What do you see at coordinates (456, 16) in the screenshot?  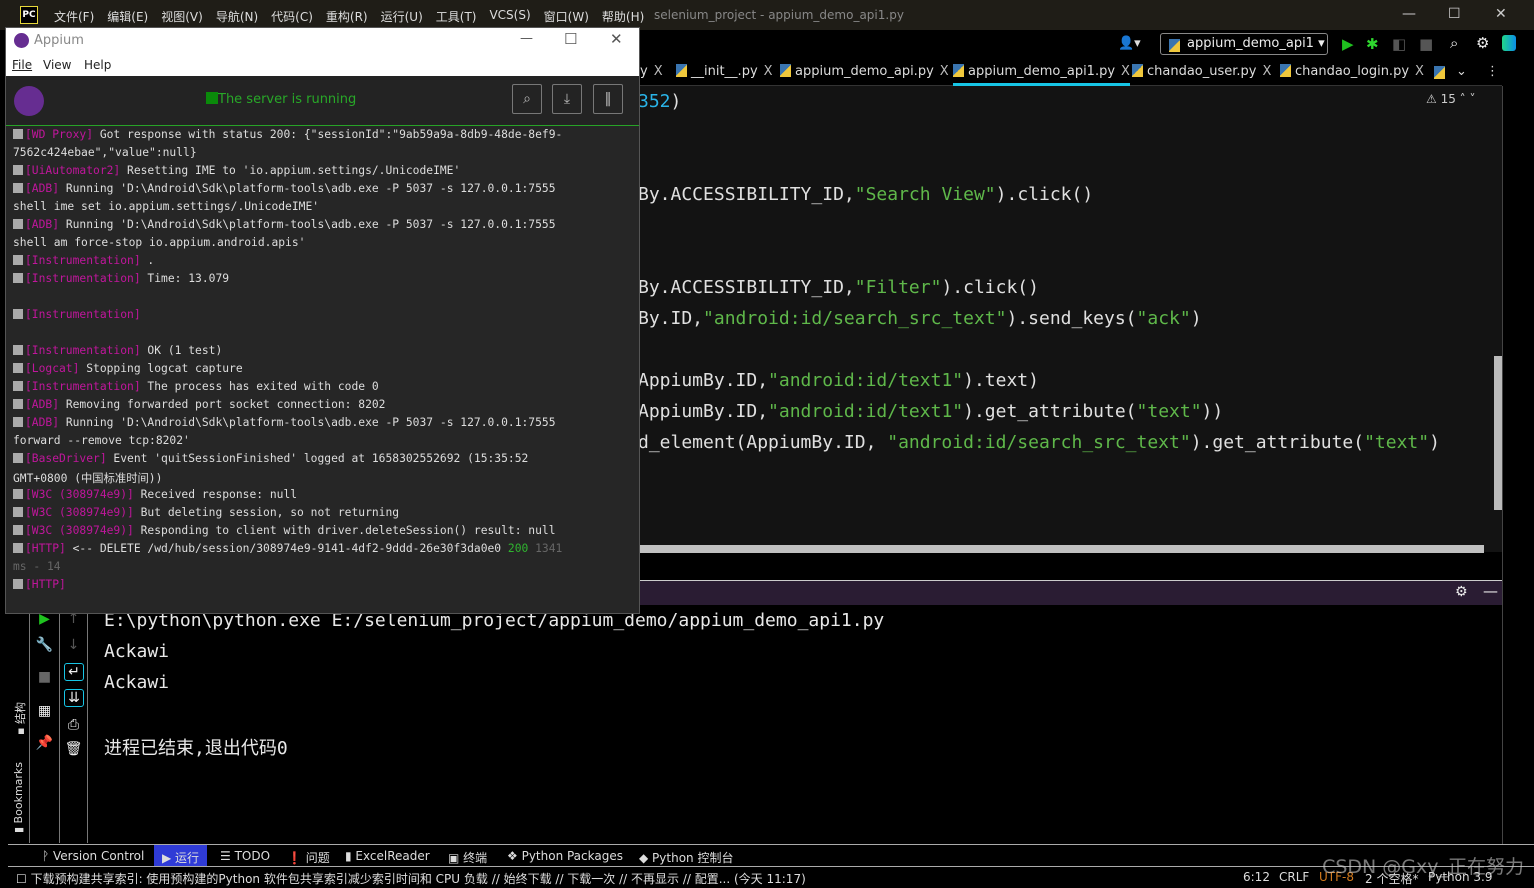 I see `ide-menu-item: 工具(T)` at bounding box center [456, 16].